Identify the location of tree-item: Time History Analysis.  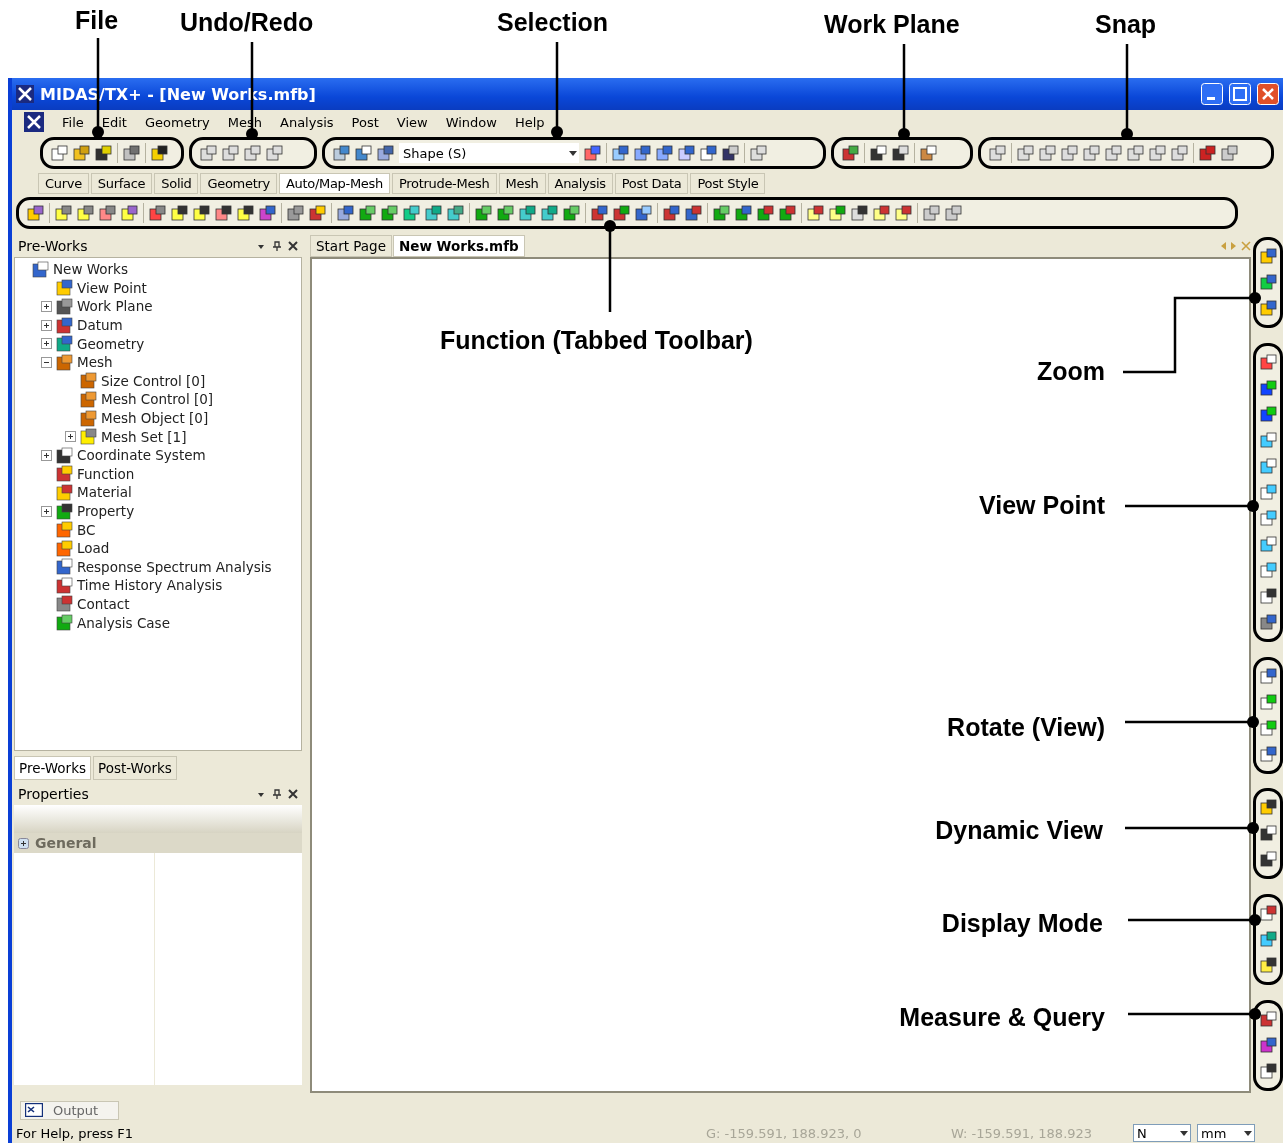
(150, 585).